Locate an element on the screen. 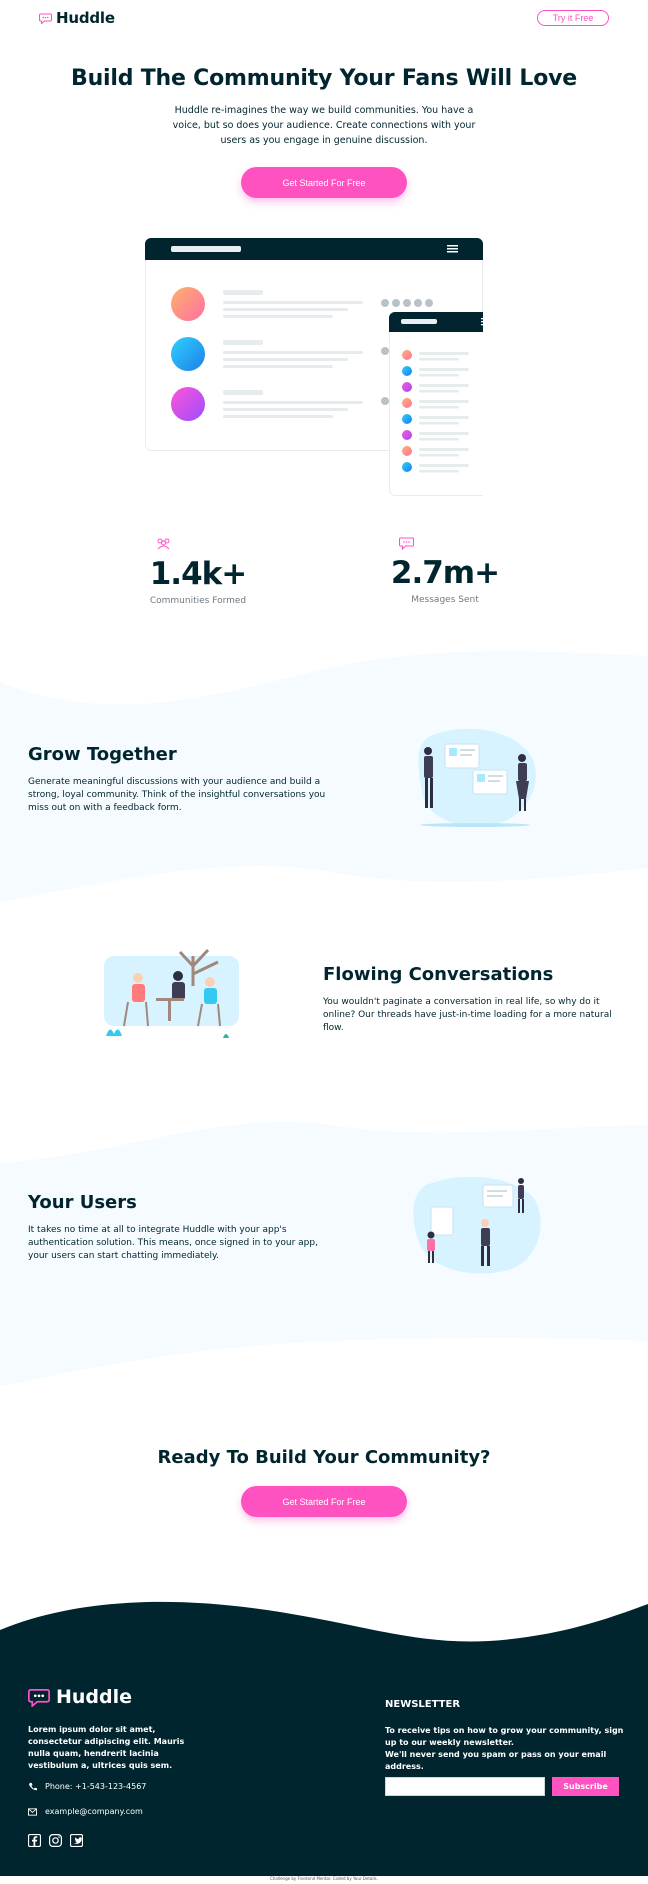 The height and width of the screenshot is (1884, 648). twitter-icon is located at coordinates (76, 1840).